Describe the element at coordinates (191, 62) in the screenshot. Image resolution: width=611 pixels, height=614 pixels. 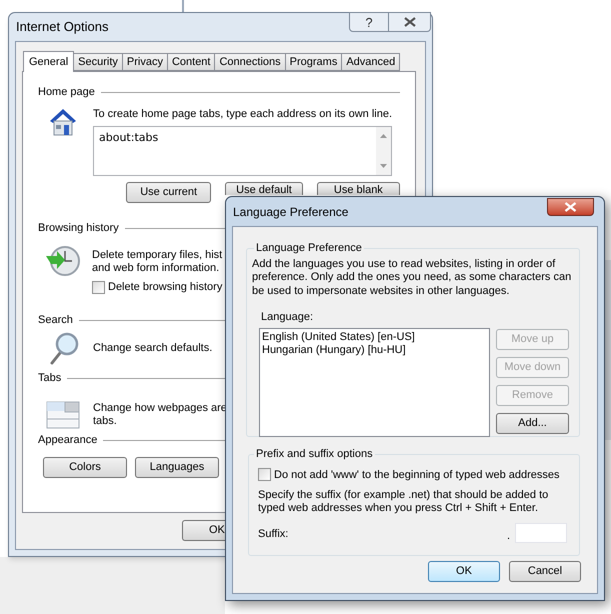
I see `tab: Content` at that location.